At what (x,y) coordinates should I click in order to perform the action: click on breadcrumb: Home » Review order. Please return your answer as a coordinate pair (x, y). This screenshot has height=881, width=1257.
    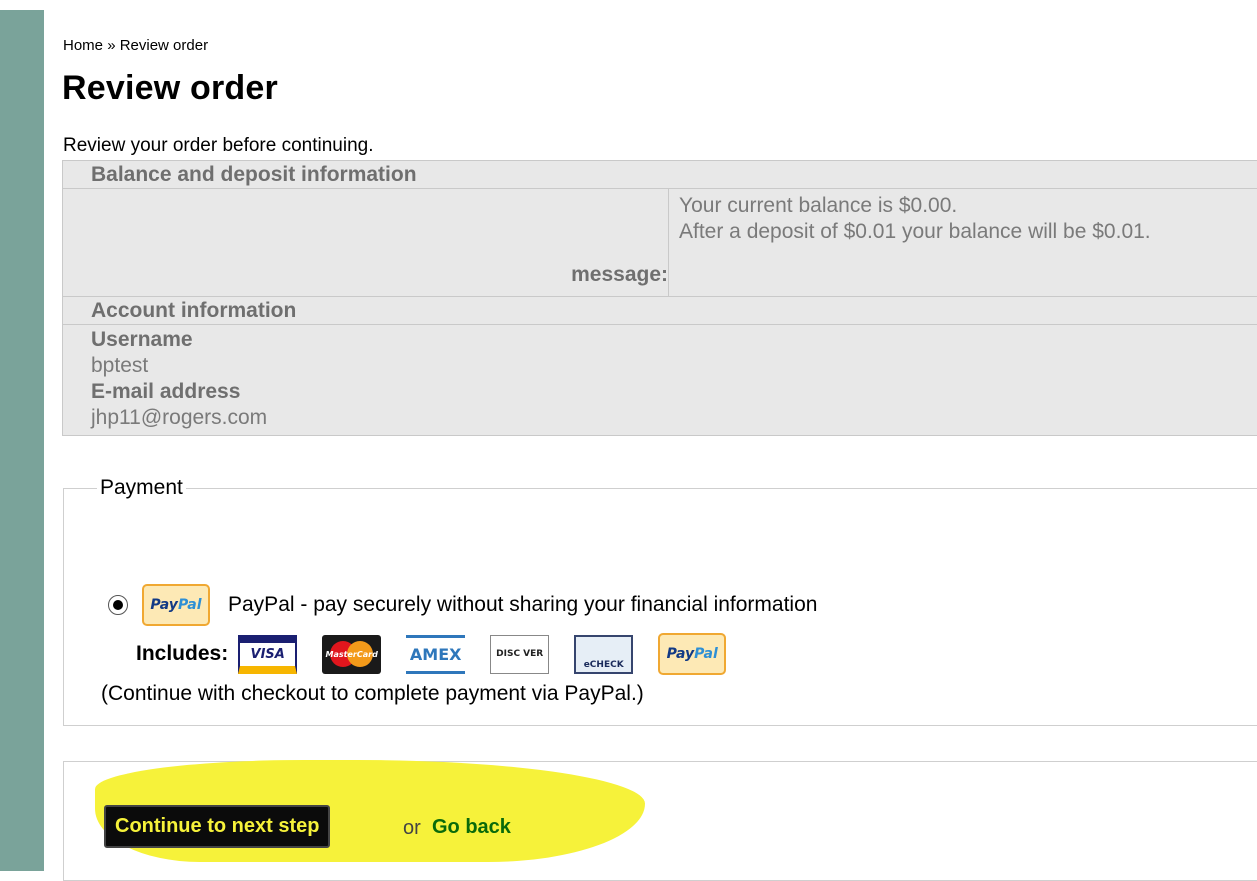
    Looking at the image, I should click on (135, 45).